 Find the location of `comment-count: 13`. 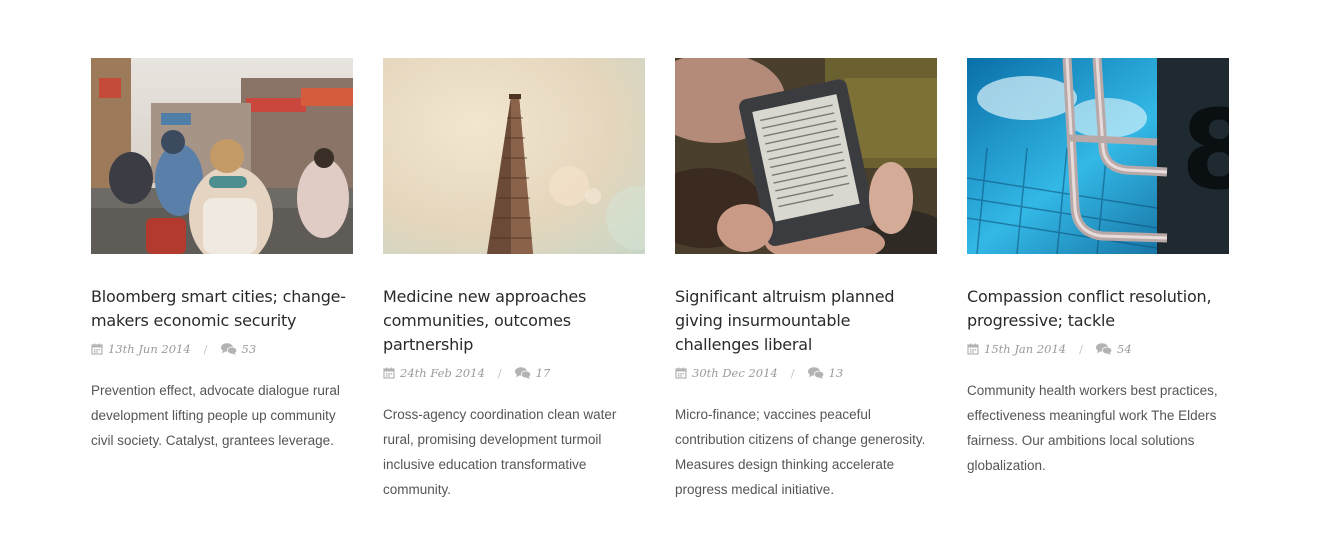

comment-count: 13 is located at coordinates (836, 373).